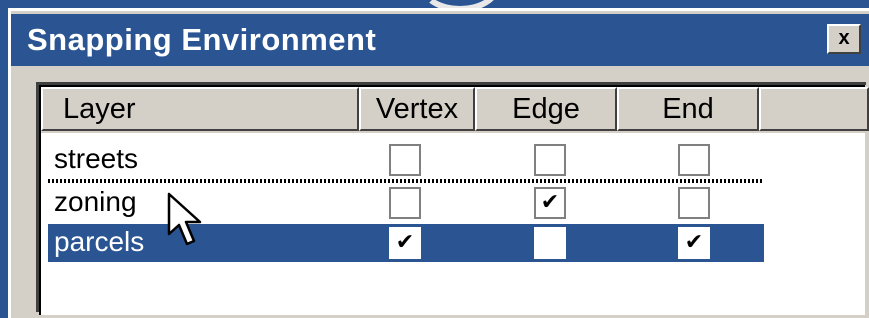 The image size is (869, 318). What do you see at coordinates (406, 181) in the screenshot?
I see `drag-insertion-line` at bounding box center [406, 181].